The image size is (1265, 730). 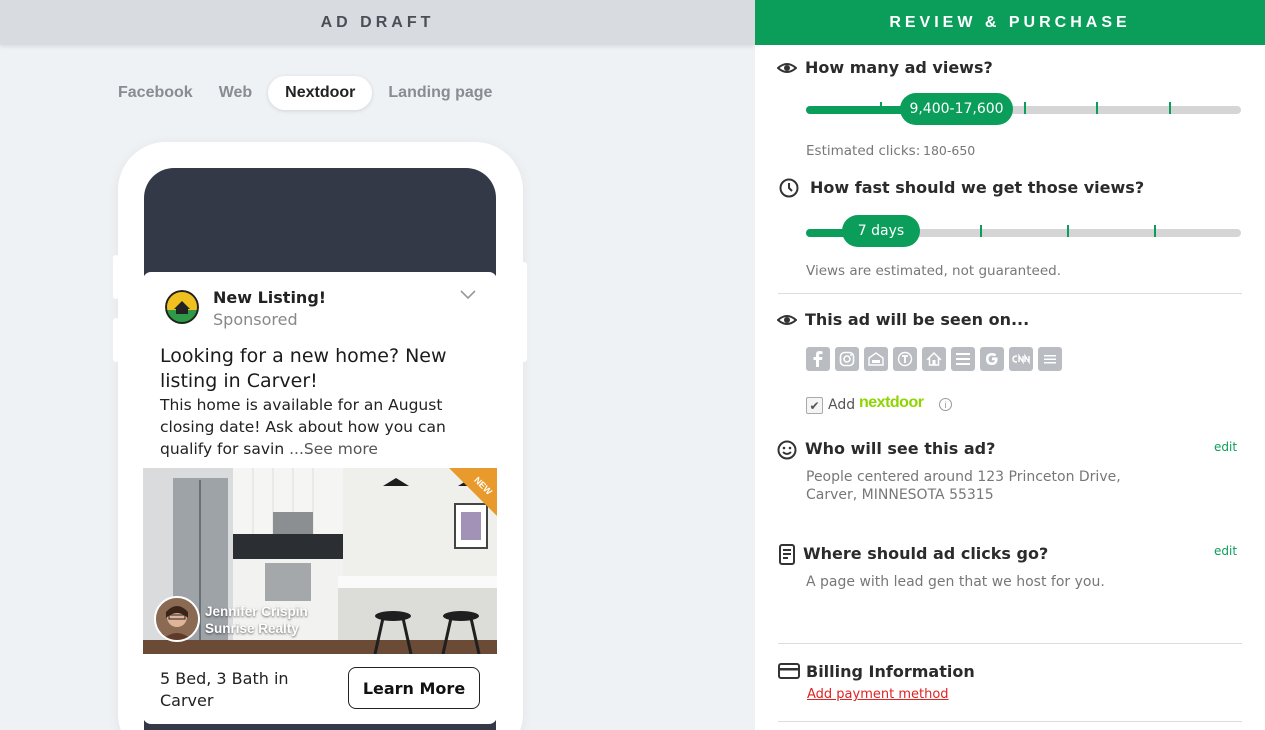 What do you see at coordinates (842, 405) in the screenshot?
I see `add-label: Add` at bounding box center [842, 405].